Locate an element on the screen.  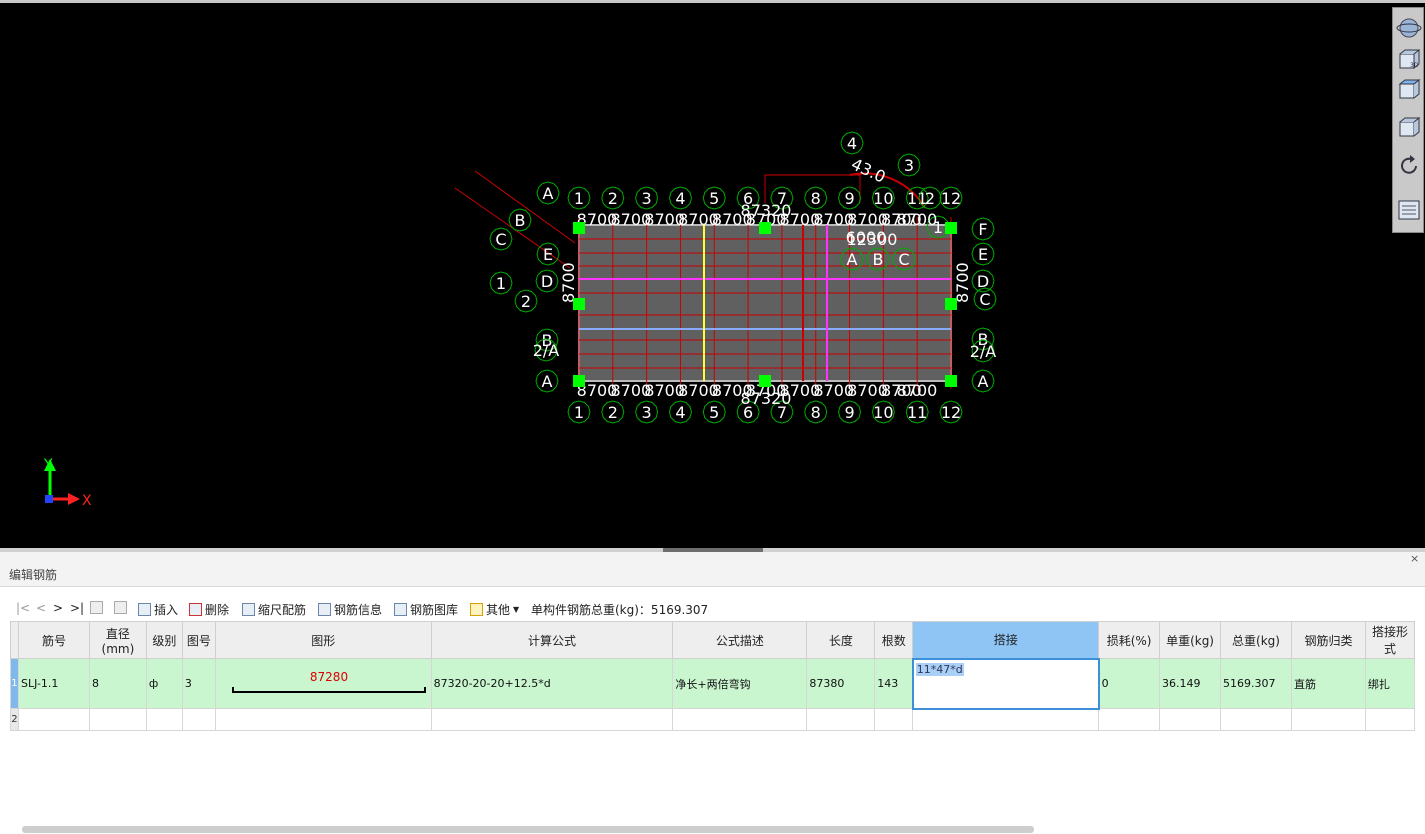
diameter-cell: 8 is located at coordinates (117, 683).